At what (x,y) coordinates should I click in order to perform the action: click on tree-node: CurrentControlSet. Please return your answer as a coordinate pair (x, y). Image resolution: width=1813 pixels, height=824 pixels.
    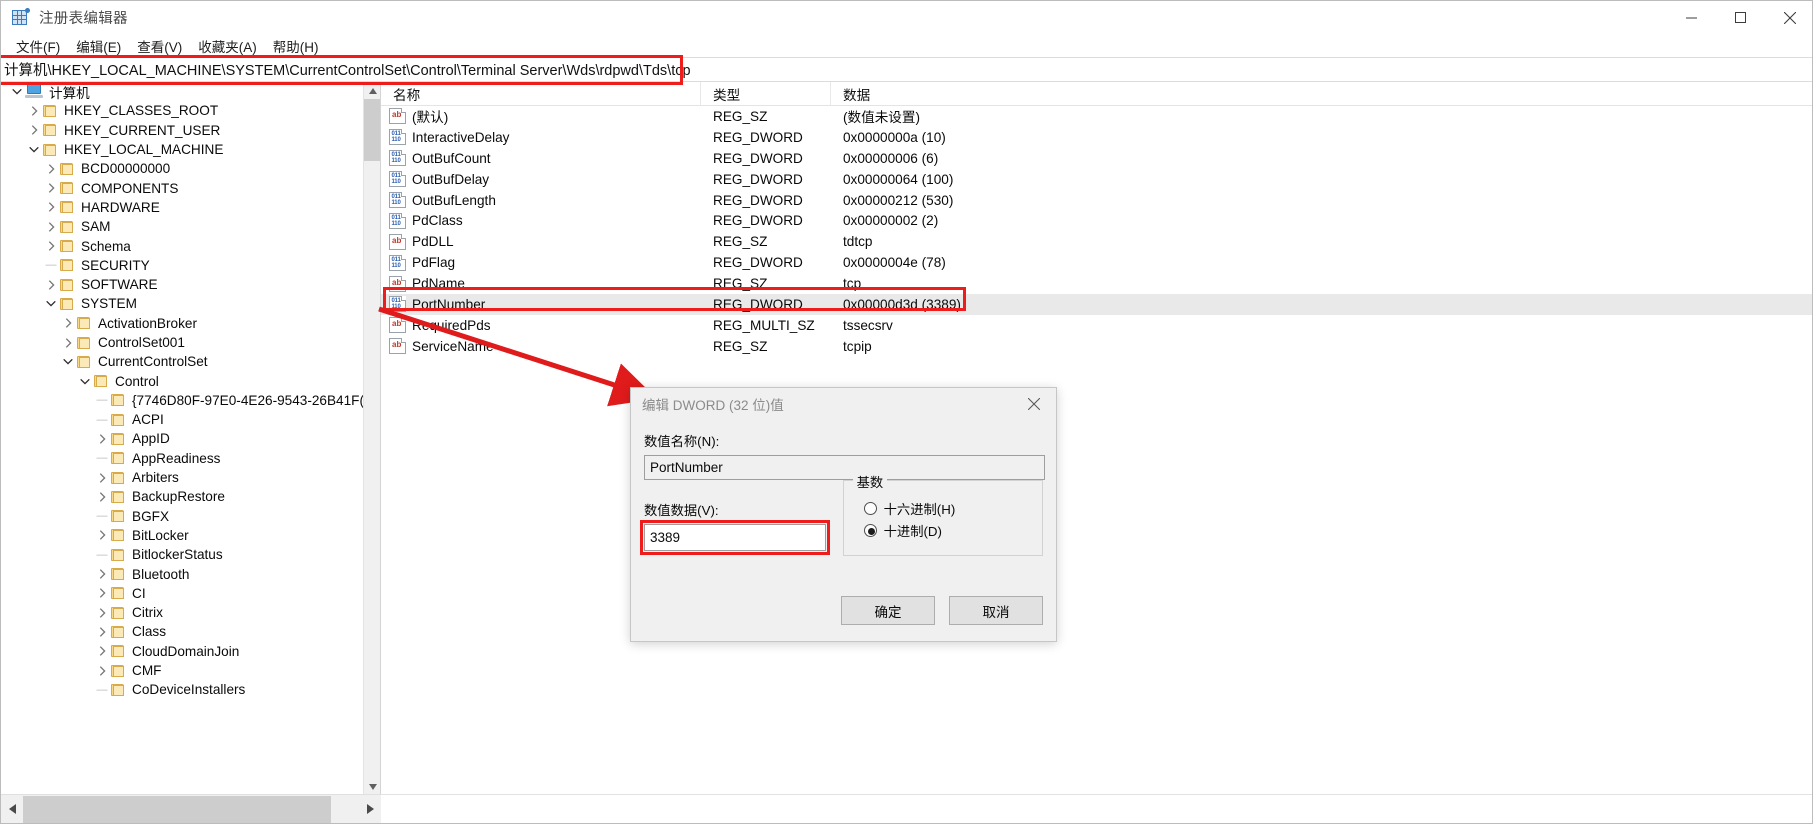
    Looking at the image, I should click on (182, 361).